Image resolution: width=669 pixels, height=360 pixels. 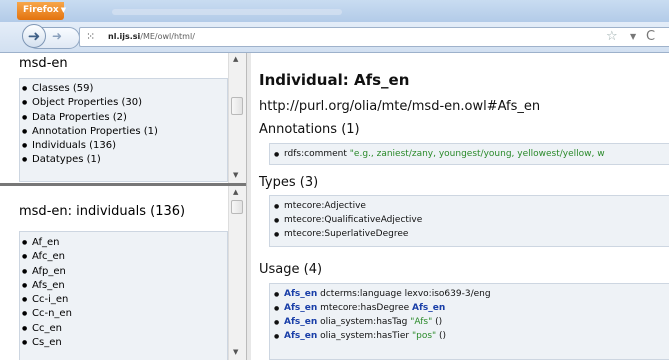 I want to click on back-arrow-icon: ➜, so click(x=34, y=36).